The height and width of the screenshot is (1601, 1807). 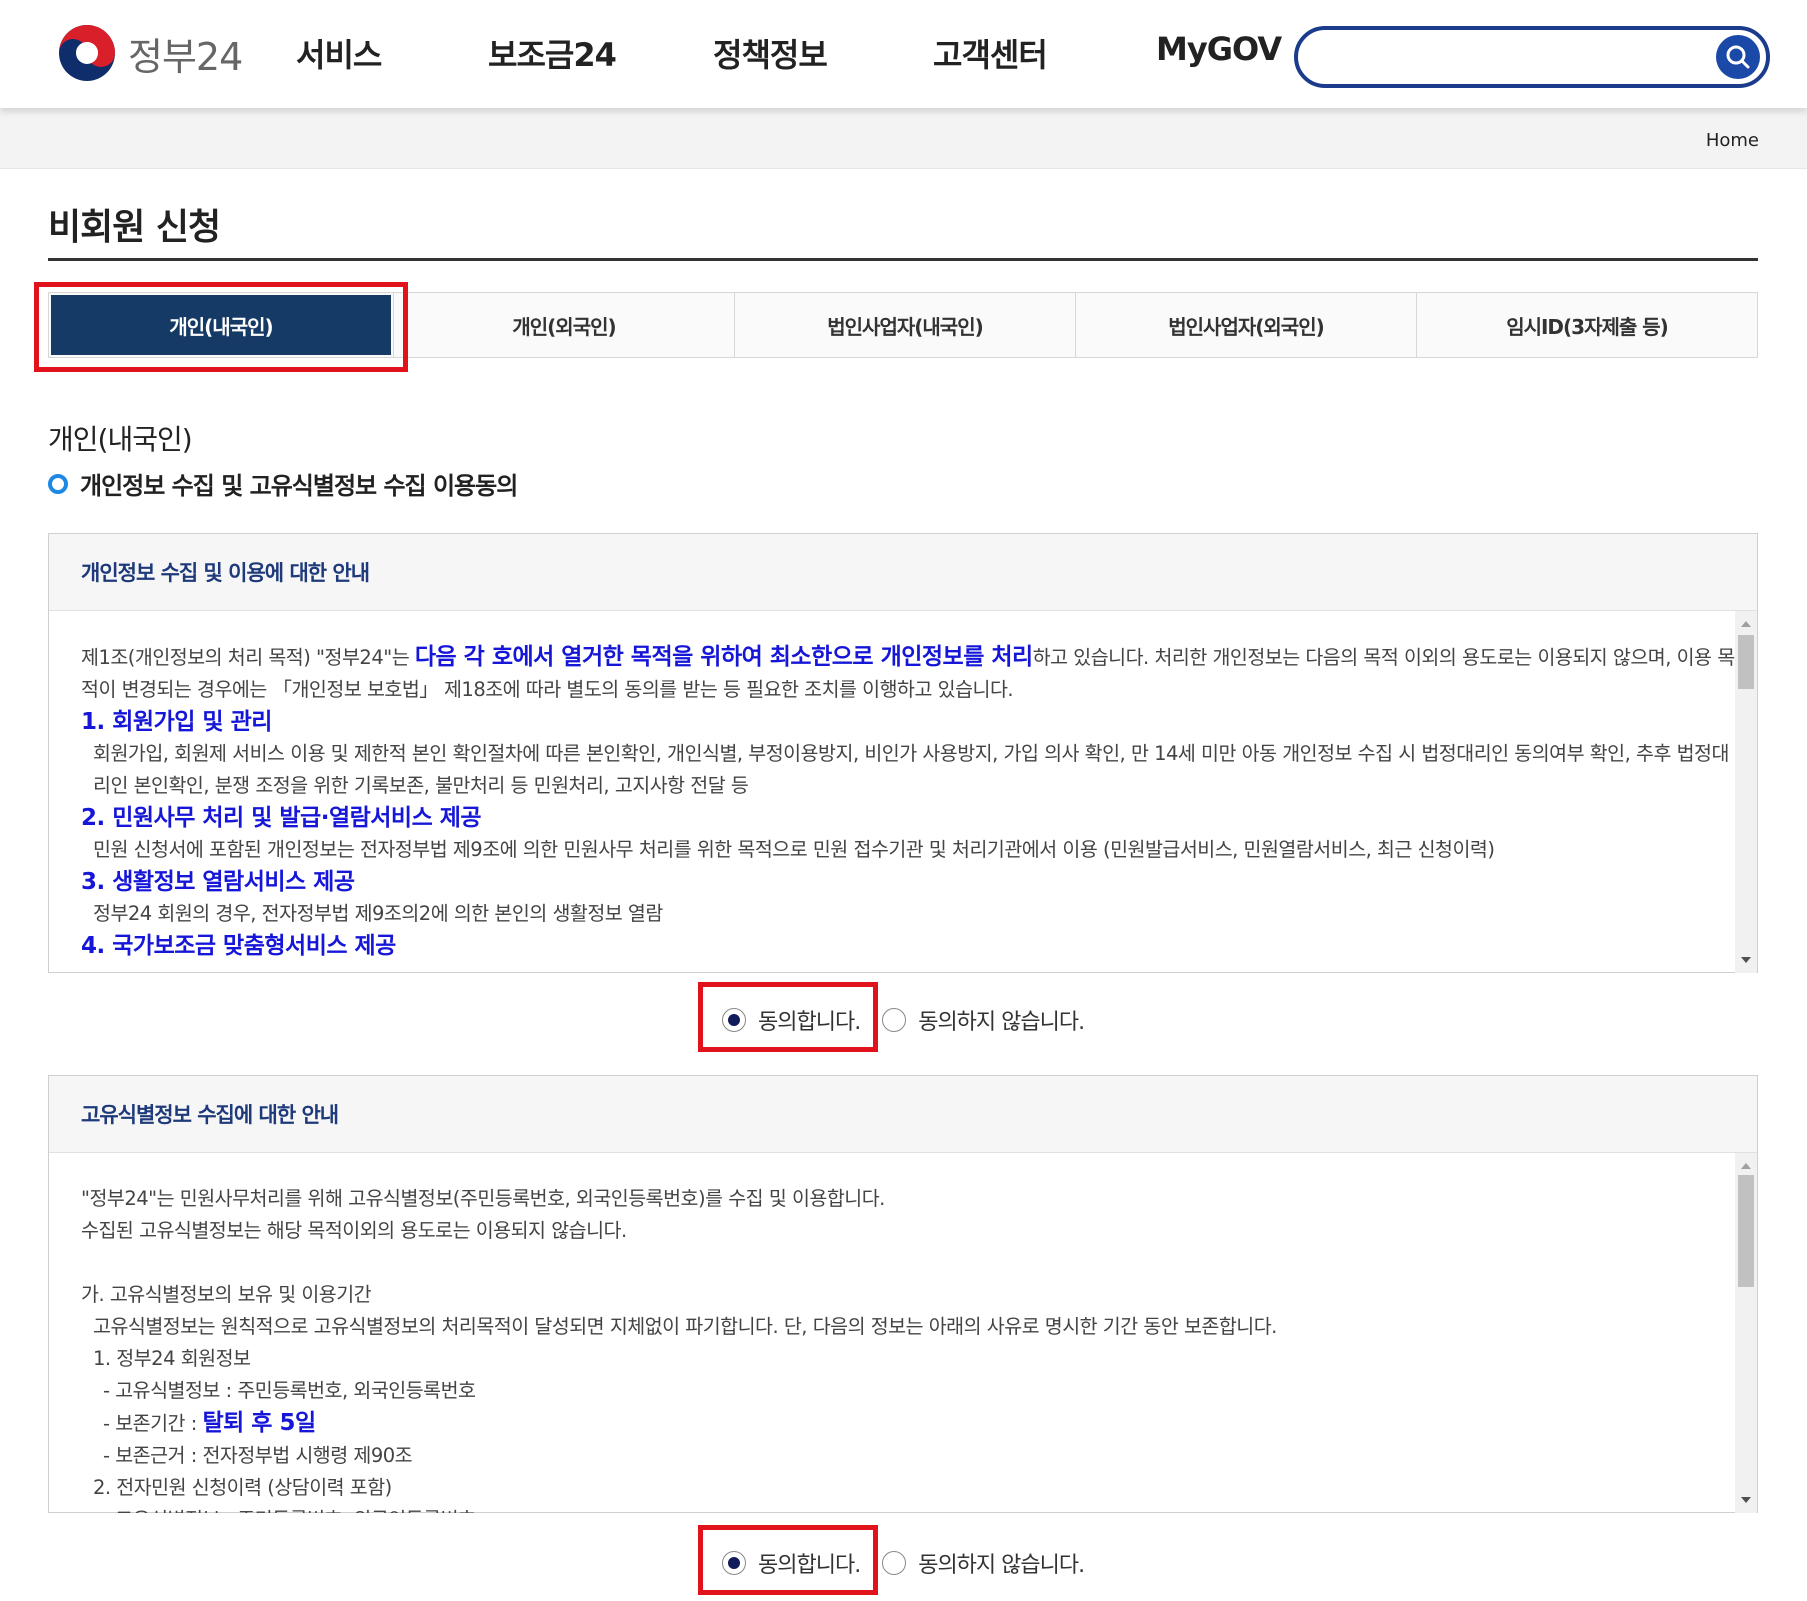 What do you see at coordinates (1732, 140) in the screenshot?
I see `breadcrumb-home: Home` at bounding box center [1732, 140].